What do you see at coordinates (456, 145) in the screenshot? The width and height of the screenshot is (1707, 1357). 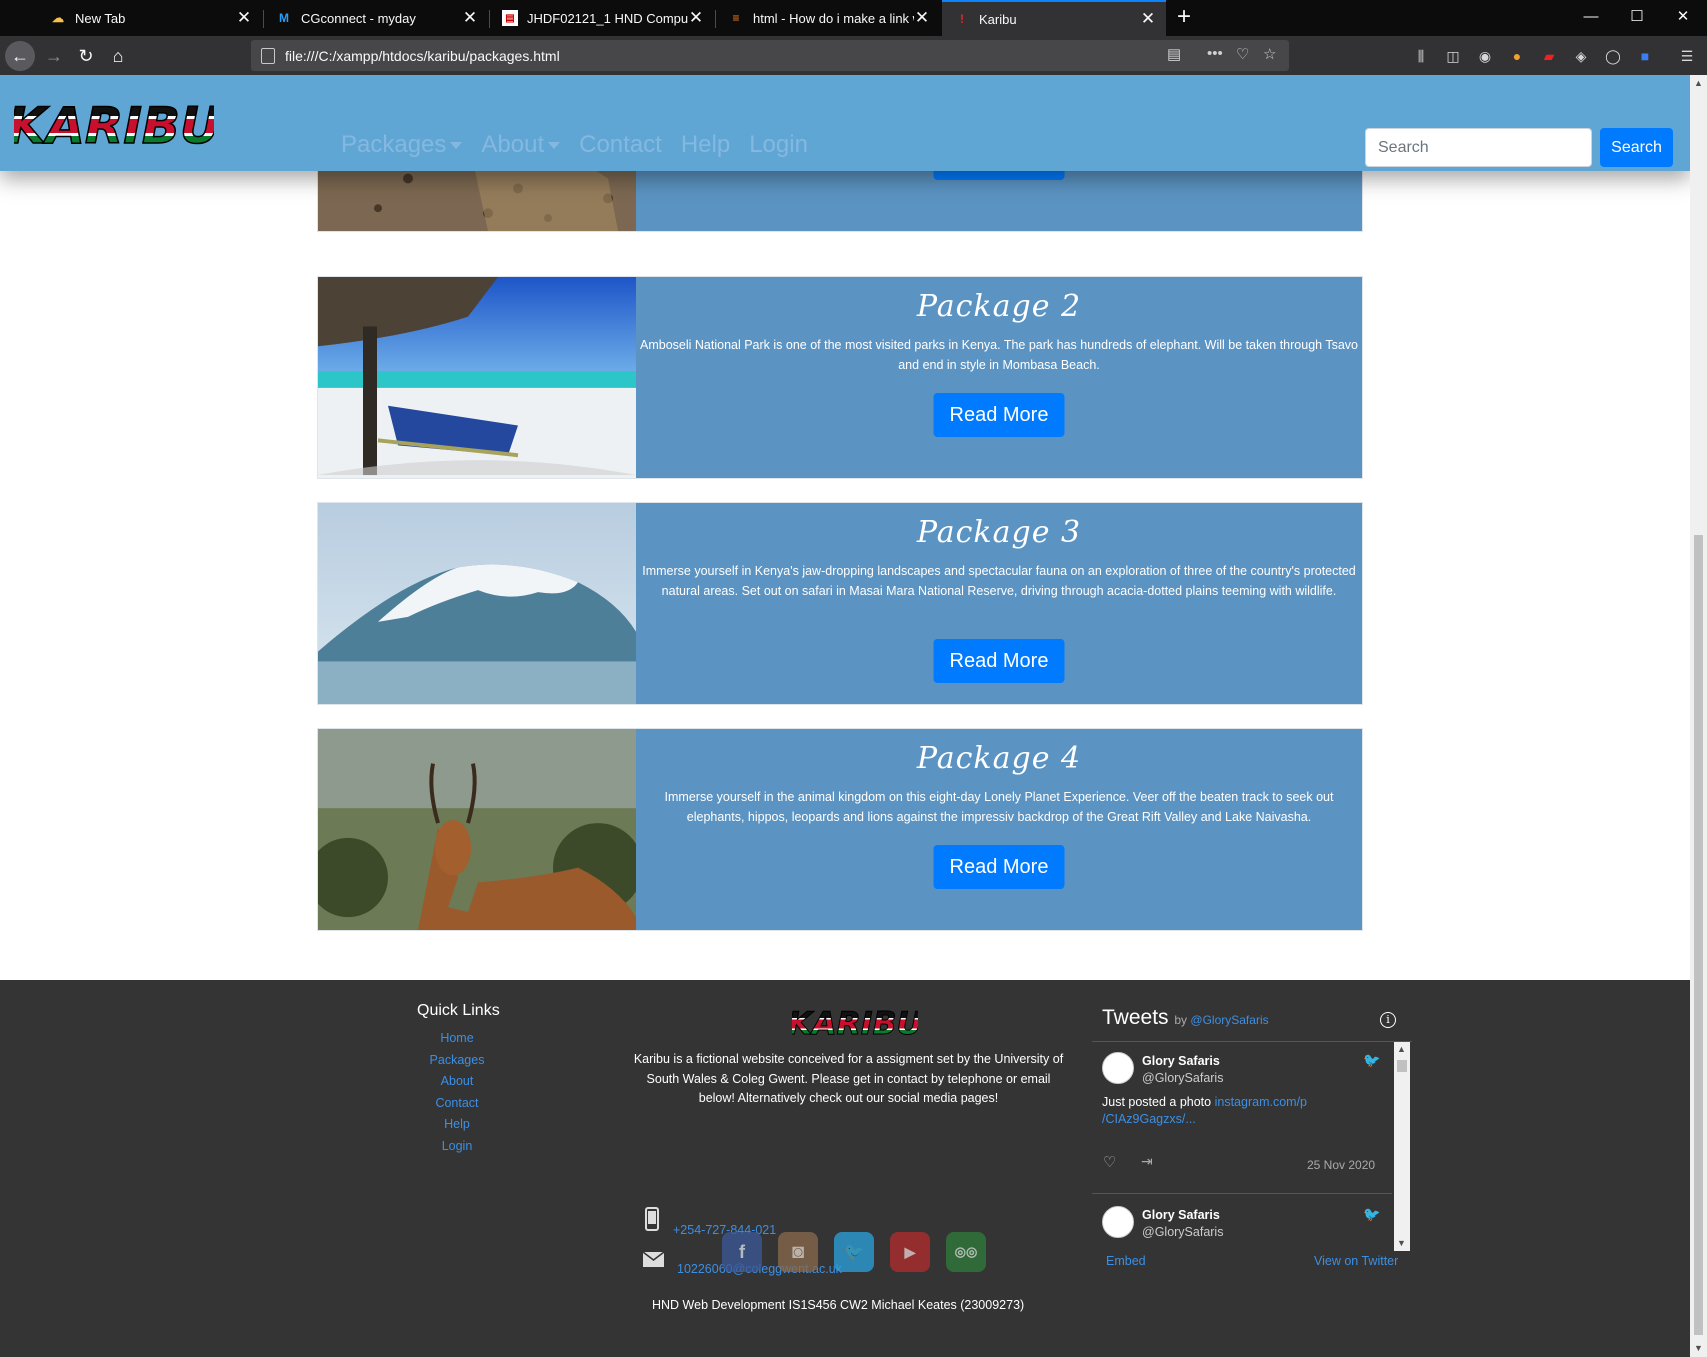 I see `chevron-down-icon` at bounding box center [456, 145].